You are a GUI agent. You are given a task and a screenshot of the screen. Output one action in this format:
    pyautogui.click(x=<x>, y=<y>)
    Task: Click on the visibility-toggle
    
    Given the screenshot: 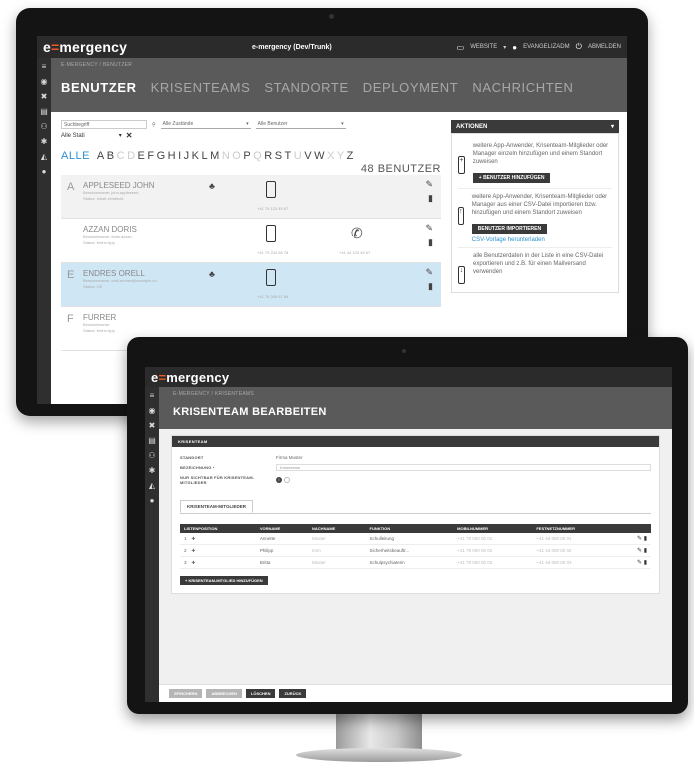 What is the action you would take?
    pyautogui.click(x=287, y=480)
    